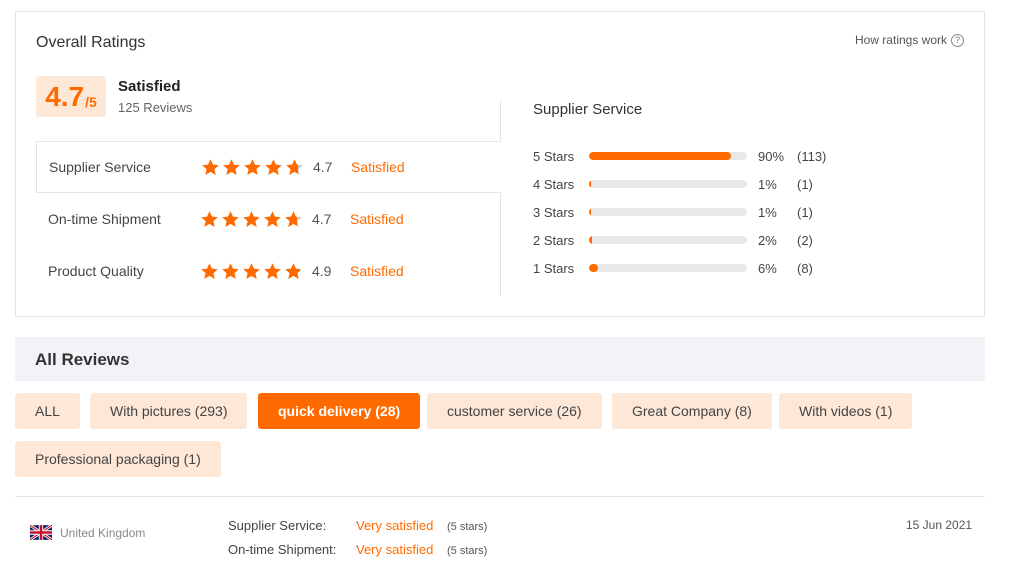  What do you see at coordinates (104, 219) in the screenshot?
I see `category-name: On-time Shipment` at bounding box center [104, 219].